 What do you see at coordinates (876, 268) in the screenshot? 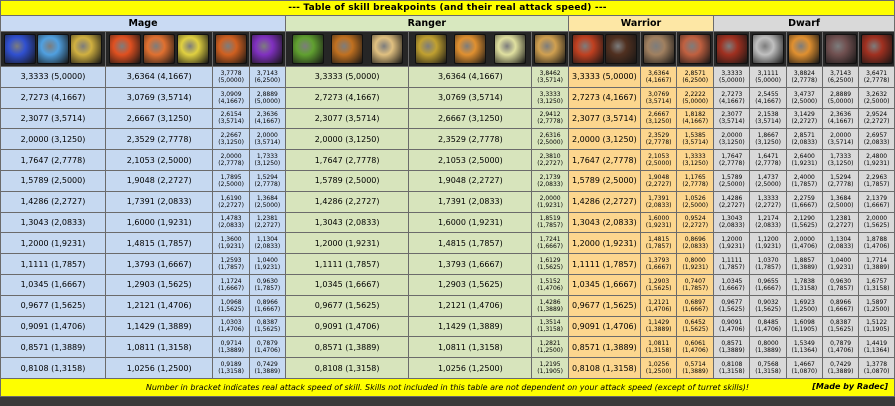
I see `dwarf-cell-5-speed: (1,3889)` at bounding box center [876, 268].